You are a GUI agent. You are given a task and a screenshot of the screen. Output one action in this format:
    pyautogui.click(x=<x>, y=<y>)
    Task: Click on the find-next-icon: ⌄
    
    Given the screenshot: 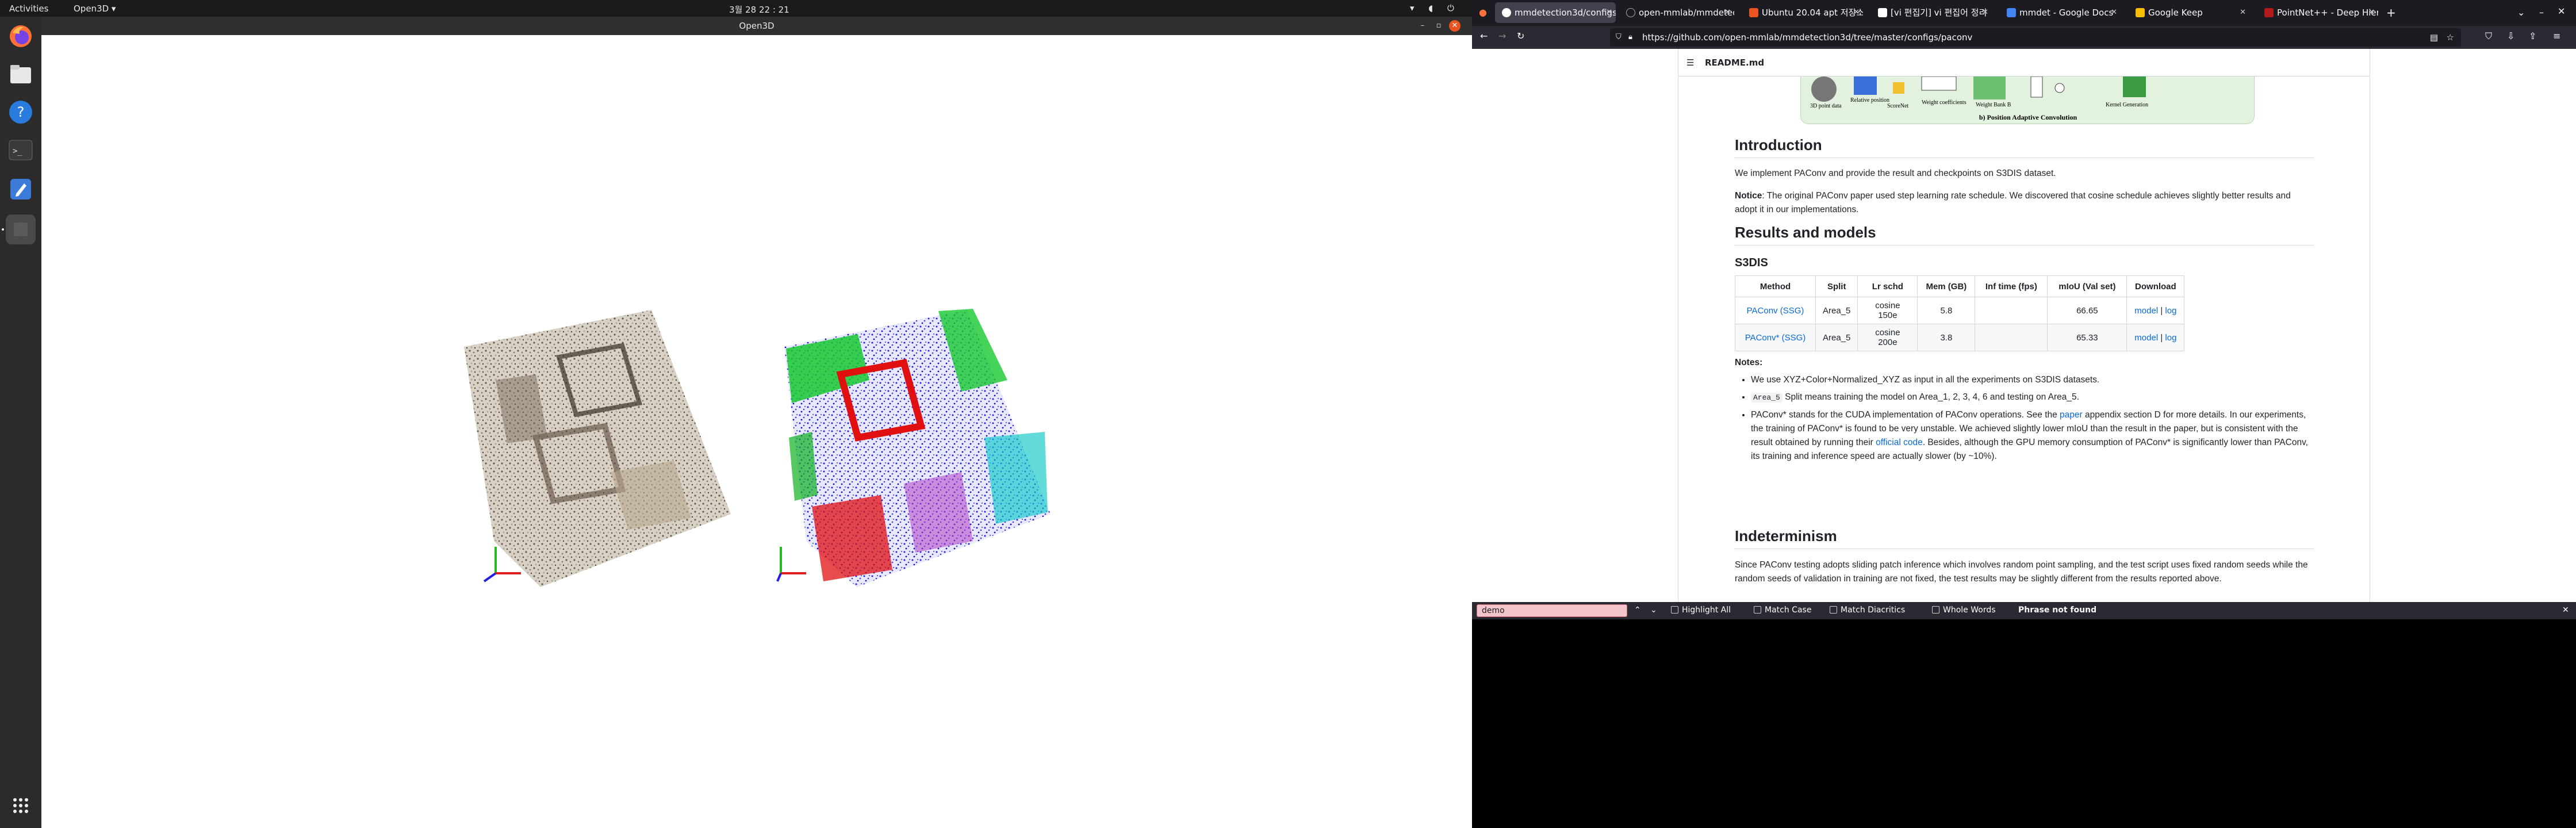 What is the action you would take?
    pyautogui.click(x=1653, y=610)
    